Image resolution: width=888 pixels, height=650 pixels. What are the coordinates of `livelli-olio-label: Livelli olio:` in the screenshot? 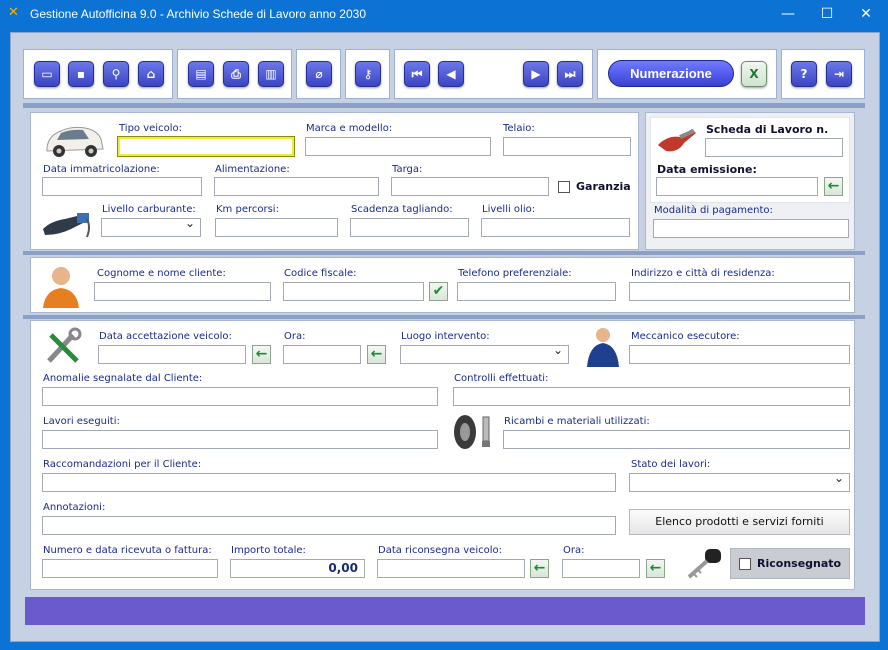 It's located at (509, 209).